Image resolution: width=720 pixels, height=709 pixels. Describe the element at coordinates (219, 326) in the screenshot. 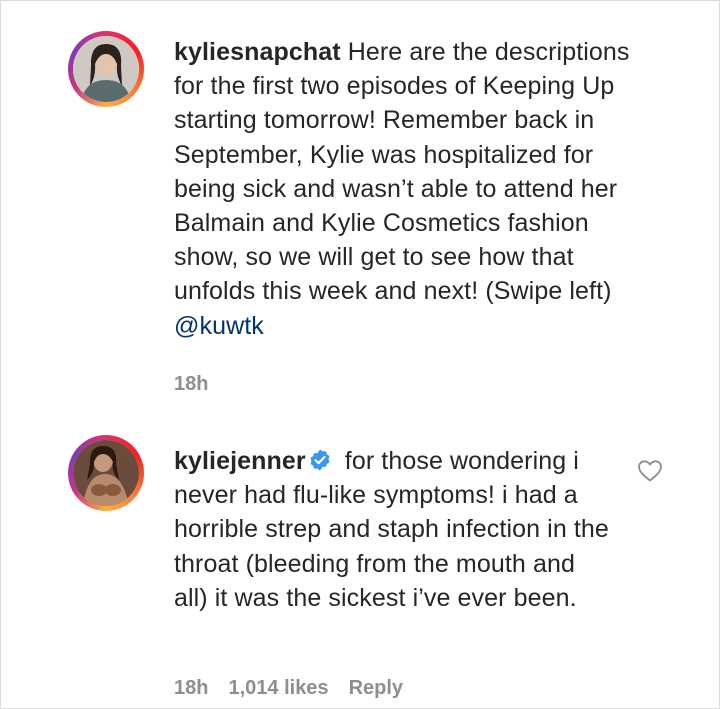

I see `mention-link: @kuwtk` at that location.